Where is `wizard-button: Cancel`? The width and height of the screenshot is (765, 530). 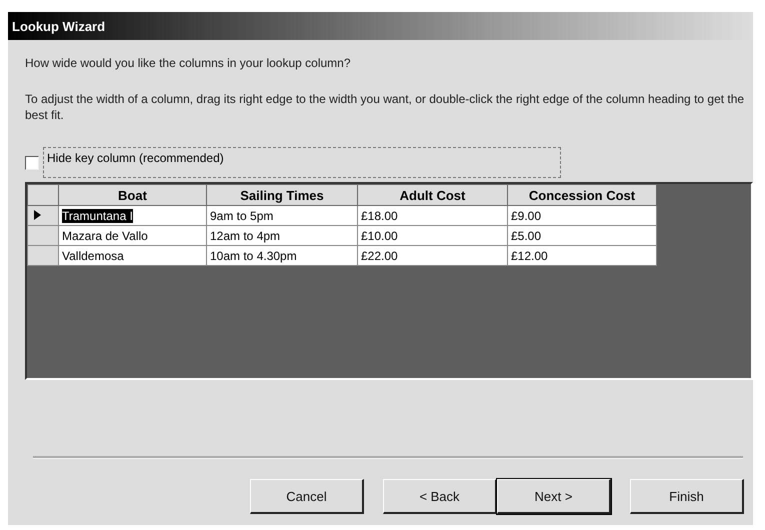
wizard-button: Cancel is located at coordinates (307, 496).